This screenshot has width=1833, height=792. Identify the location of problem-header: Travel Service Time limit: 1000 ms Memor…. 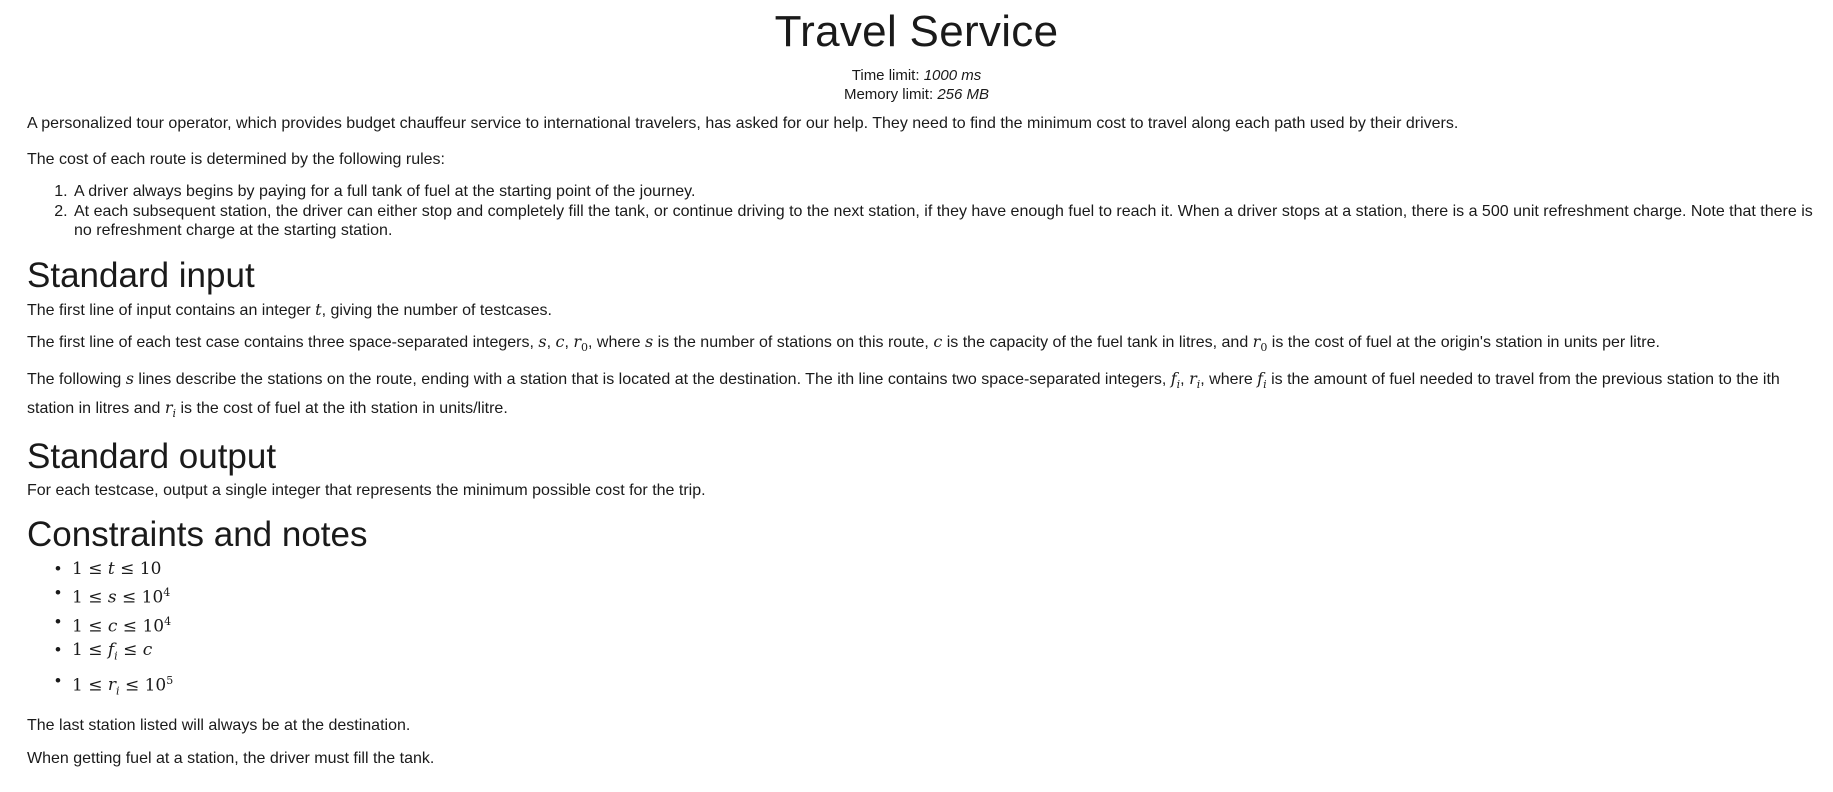
(916, 52).